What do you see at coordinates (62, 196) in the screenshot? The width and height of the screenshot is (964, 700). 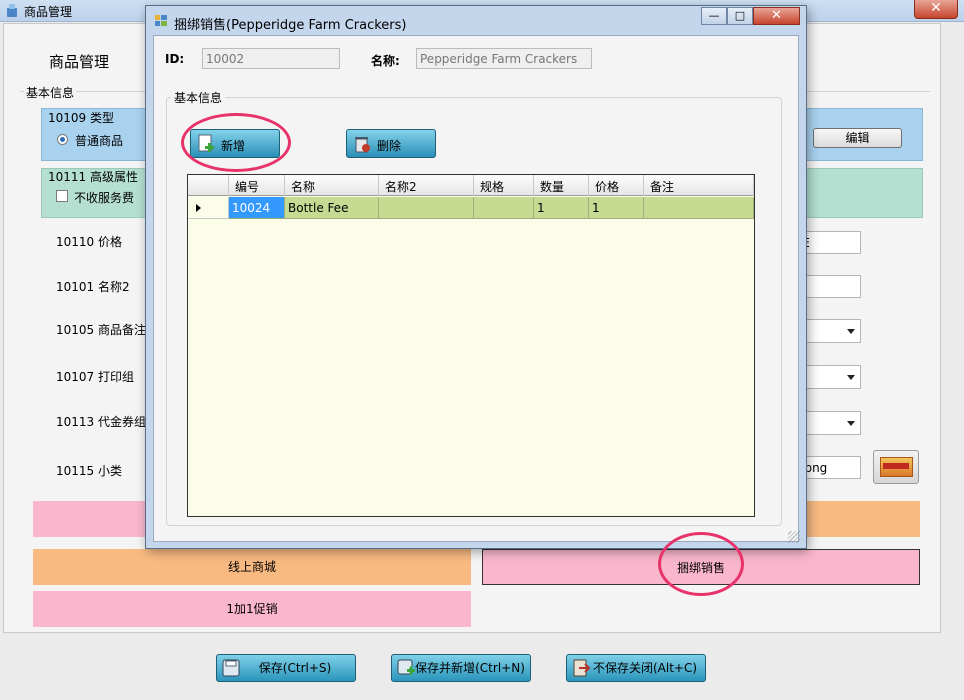 I see `no-service-fee-checkbox` at bounding box center [62, 196].